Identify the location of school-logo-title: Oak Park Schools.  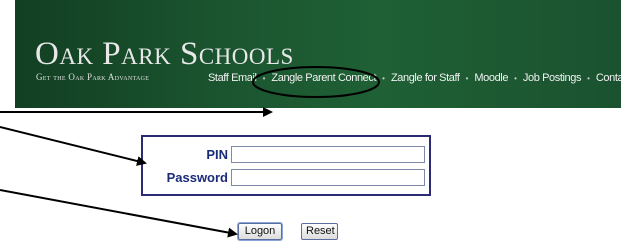
(164, 54).